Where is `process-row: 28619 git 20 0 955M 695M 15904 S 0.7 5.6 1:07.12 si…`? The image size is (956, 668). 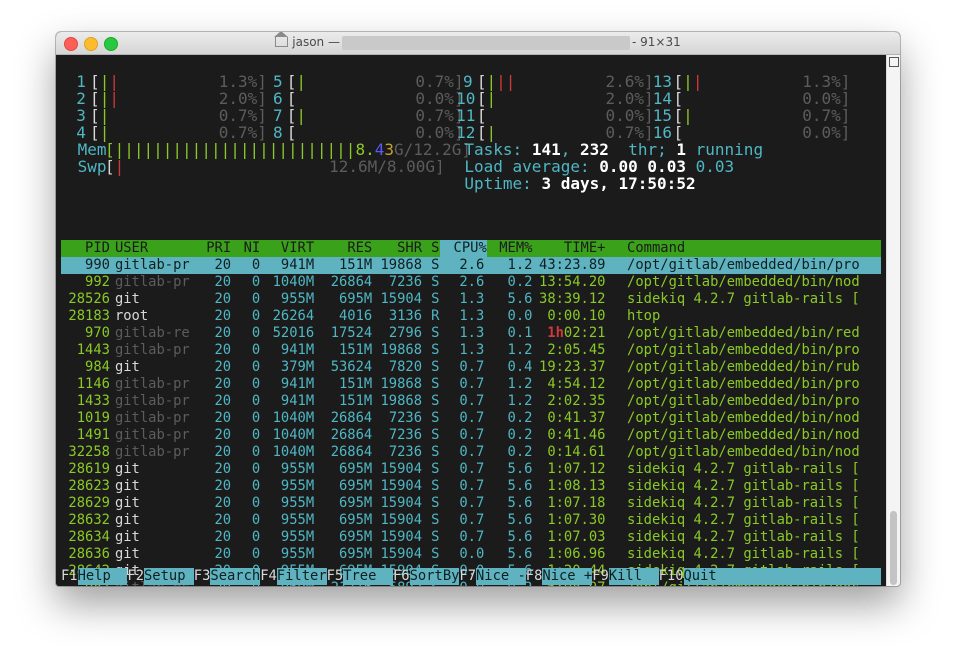
process-row: 28619 git 20 0 955M 695M 15904 S 0.7 5.6 1:07.12 si… is located at coordinates (471, 469).